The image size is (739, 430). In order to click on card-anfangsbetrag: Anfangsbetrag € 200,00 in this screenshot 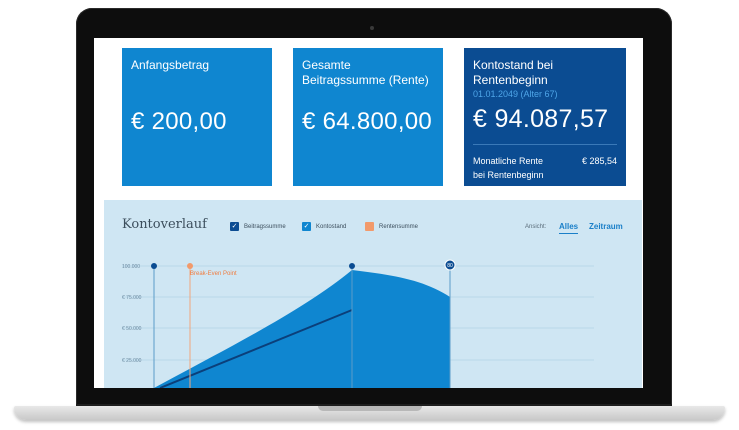, I will do `click(197, 117)`.